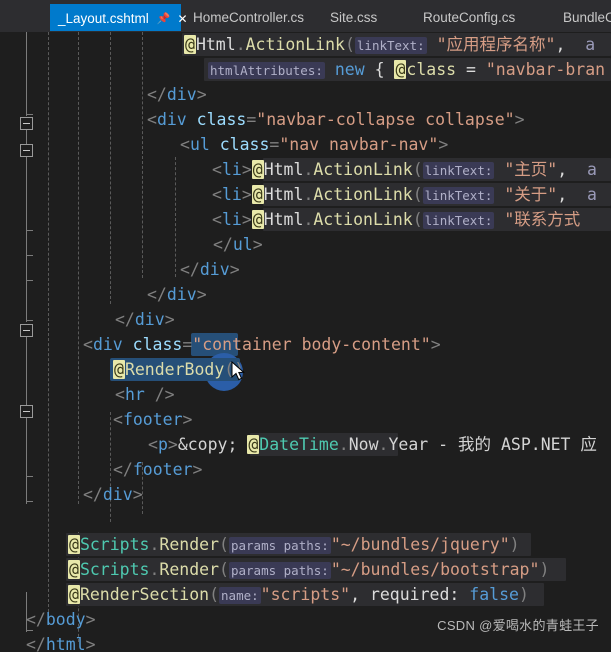 The height and width of the screenshot is (652, 611). Describe the element at coordinates (305, 642) in the screenshot. I see `code-line: </html>` at that location.